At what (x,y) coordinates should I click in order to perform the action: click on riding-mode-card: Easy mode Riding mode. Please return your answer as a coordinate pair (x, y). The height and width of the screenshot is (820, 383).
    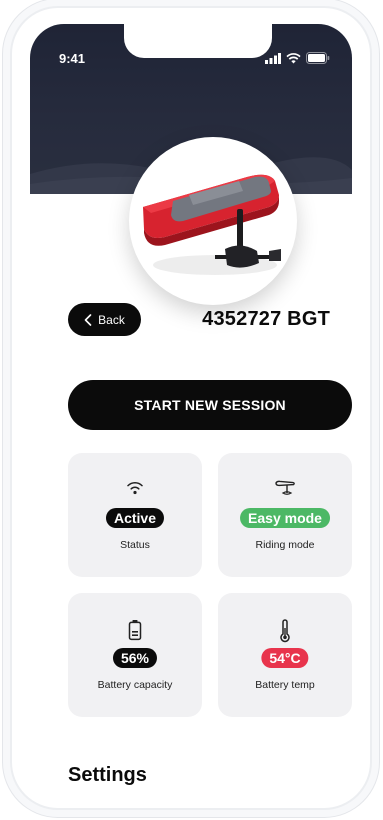
    Looking at the image, I should click on (285, 515).